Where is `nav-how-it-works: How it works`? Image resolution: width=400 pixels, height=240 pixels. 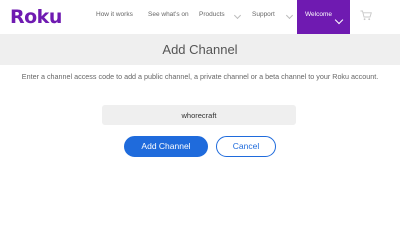
nav-how-it-works: How it works is located at coordinates (114, 14).